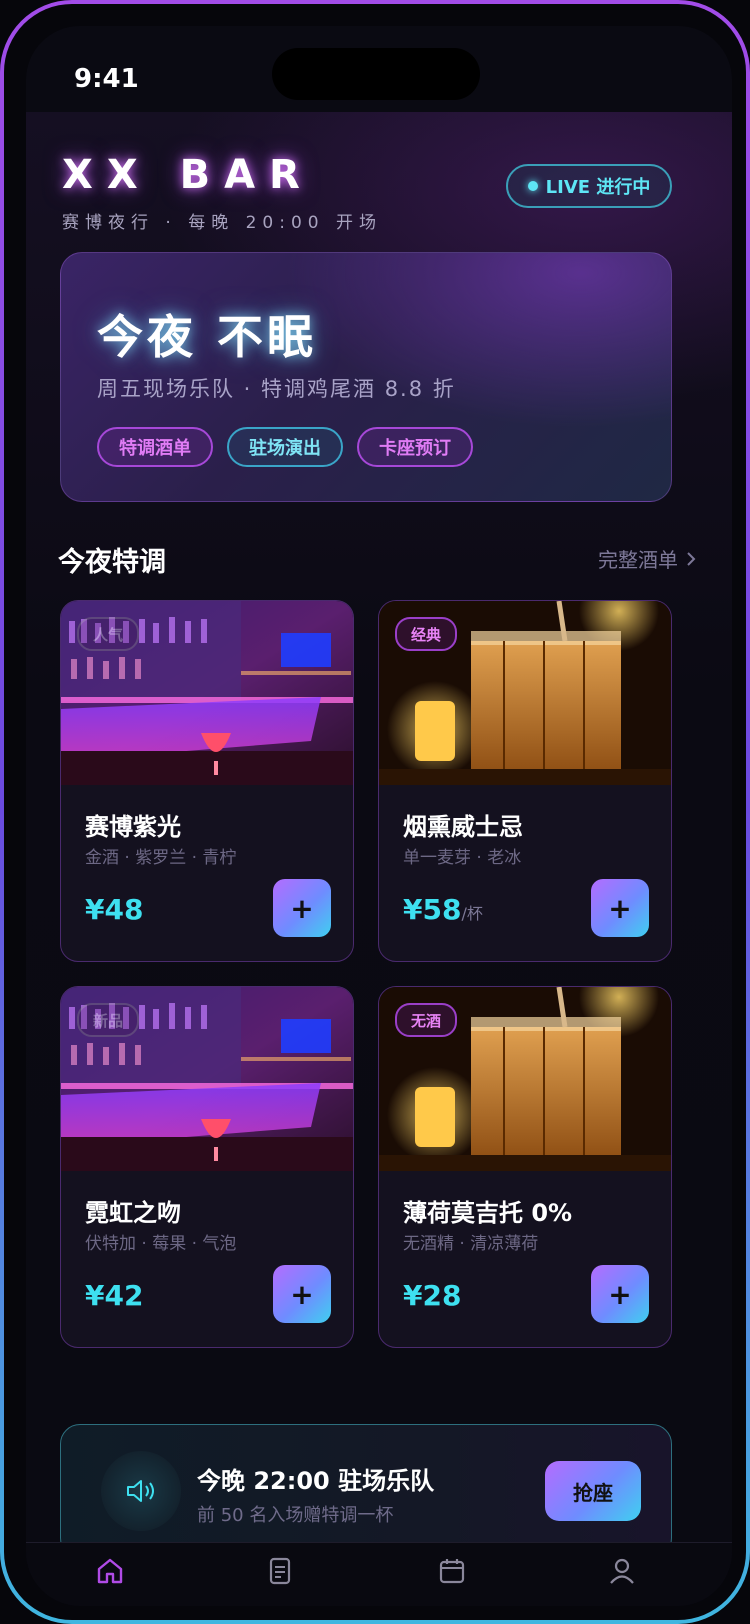  What do you see at coordinates (525, 693) in the screenshot?
I see `drink-image: 经典` at bounding box center [525, 693].